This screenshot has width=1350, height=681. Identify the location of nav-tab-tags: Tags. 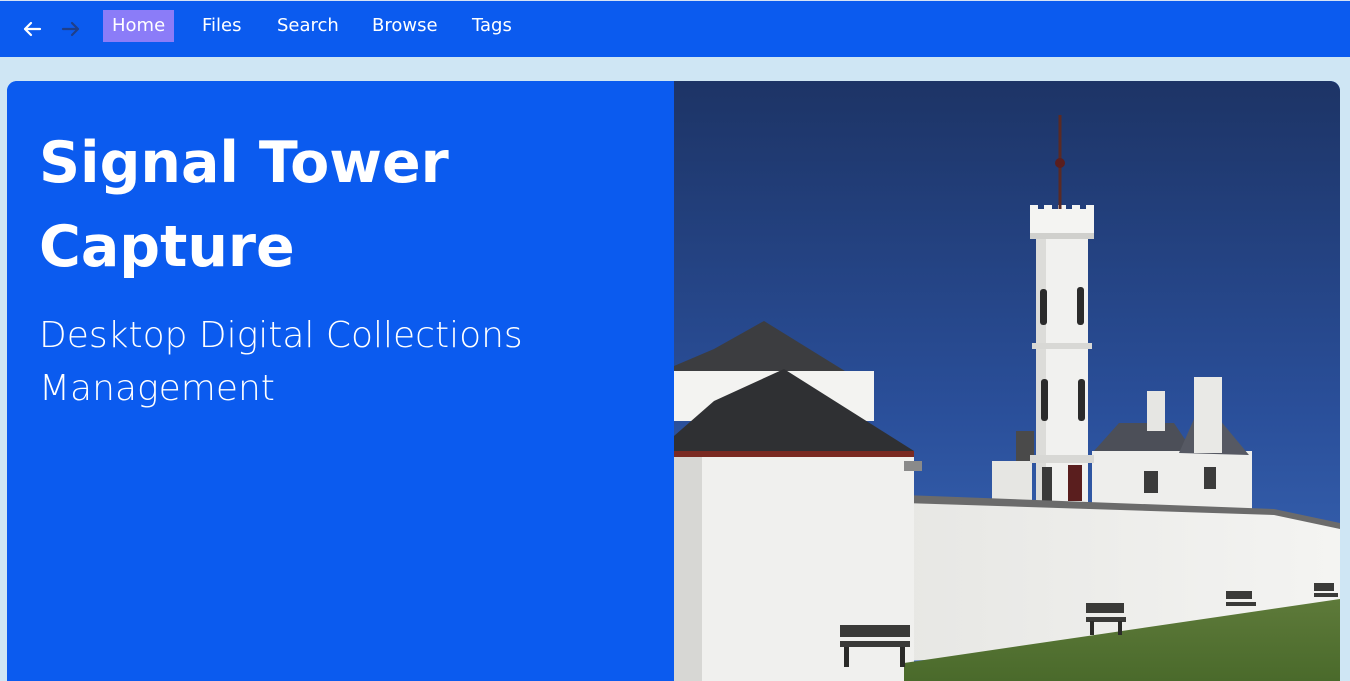
(492, 26).